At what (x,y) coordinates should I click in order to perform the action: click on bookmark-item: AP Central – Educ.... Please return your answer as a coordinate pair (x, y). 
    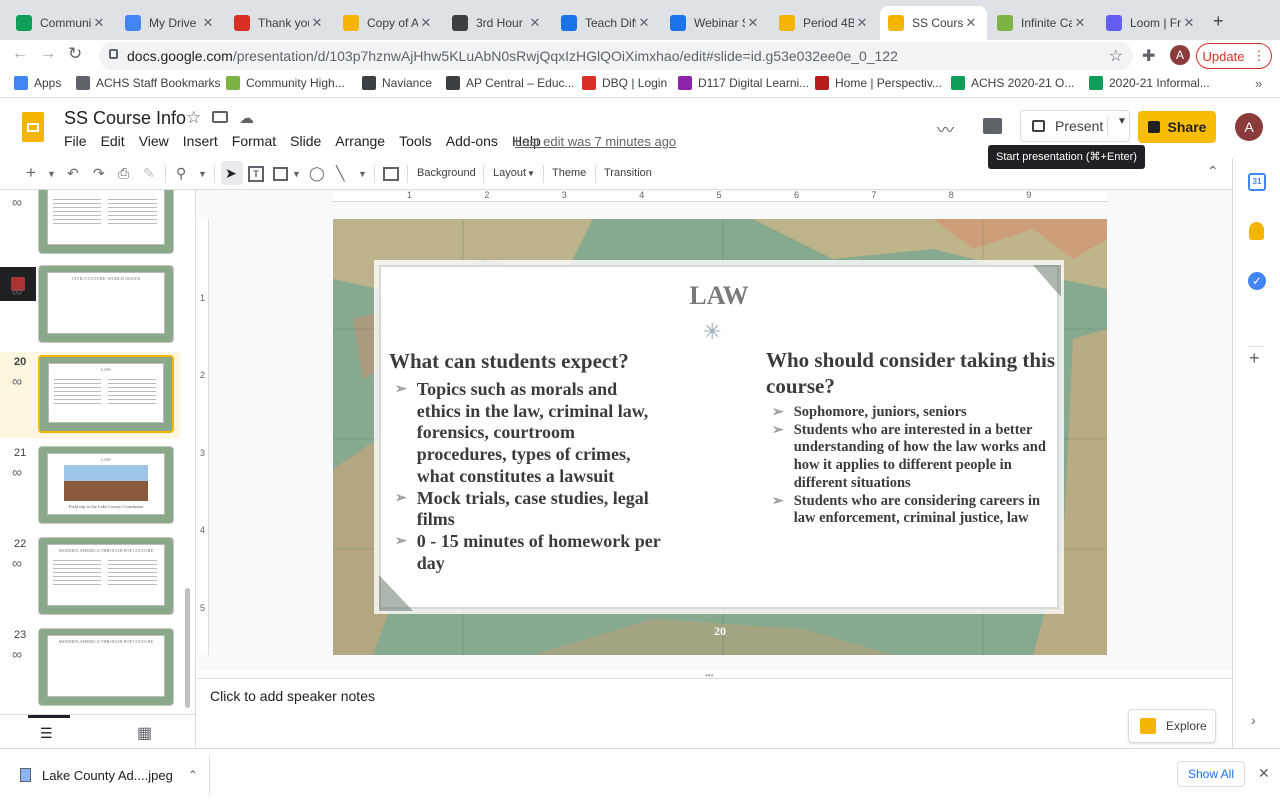
    Looking at the image, I should click on (510, 83).